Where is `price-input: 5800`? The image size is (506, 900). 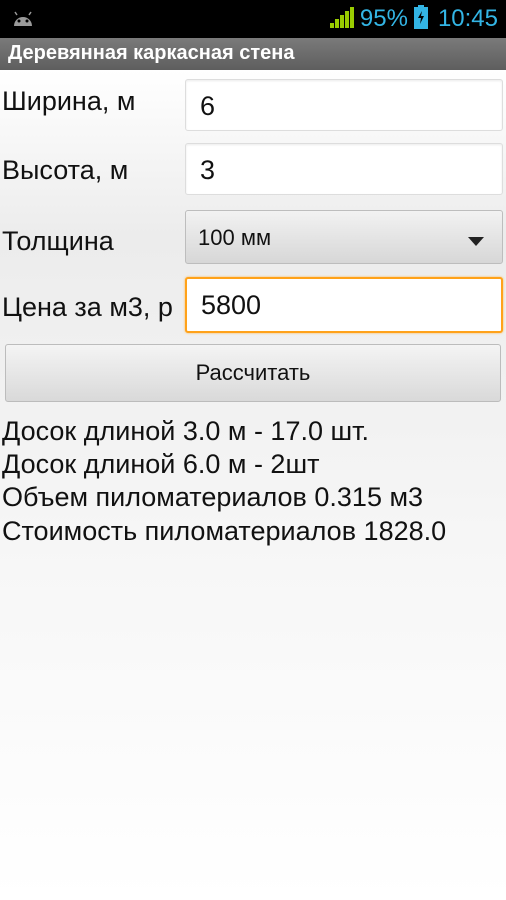
price-input: 5800 is located at coordinates (344, 305).